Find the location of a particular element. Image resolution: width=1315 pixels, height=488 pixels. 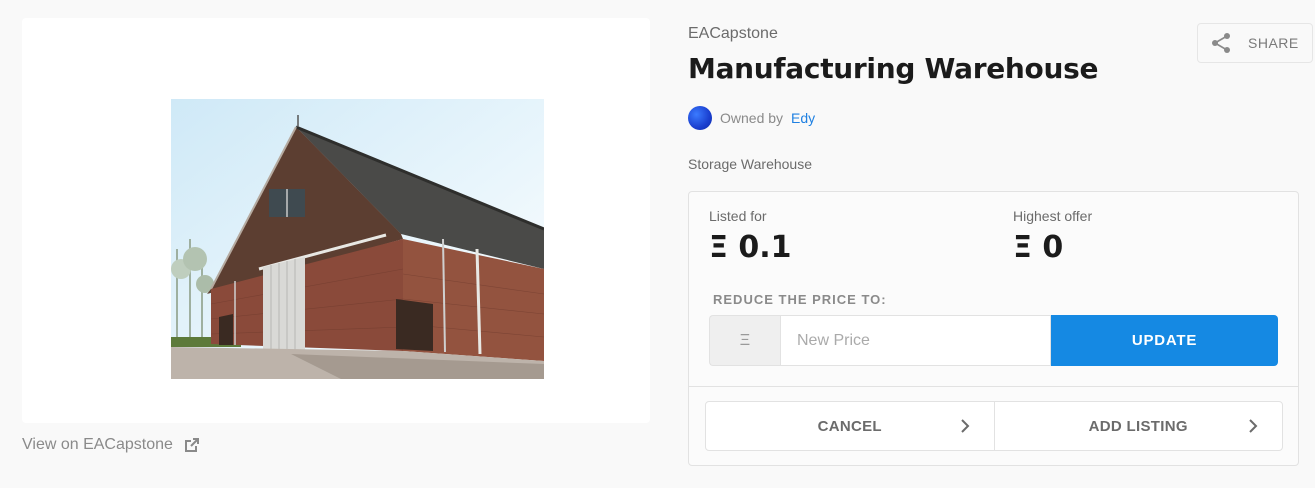

new-price-input is located at coordinates (915, 340).